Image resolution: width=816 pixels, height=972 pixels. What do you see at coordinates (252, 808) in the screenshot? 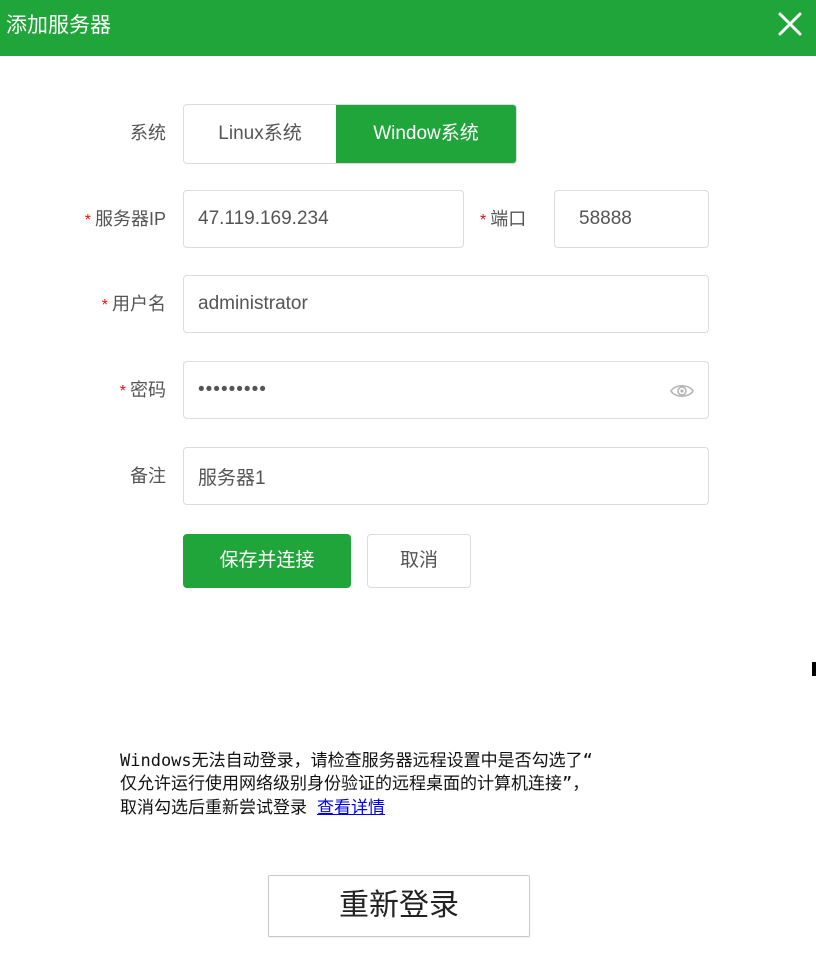
I see `notice-line: 取消勾选后重新尝试登录 查看详情` at bounding box center [252, 808].